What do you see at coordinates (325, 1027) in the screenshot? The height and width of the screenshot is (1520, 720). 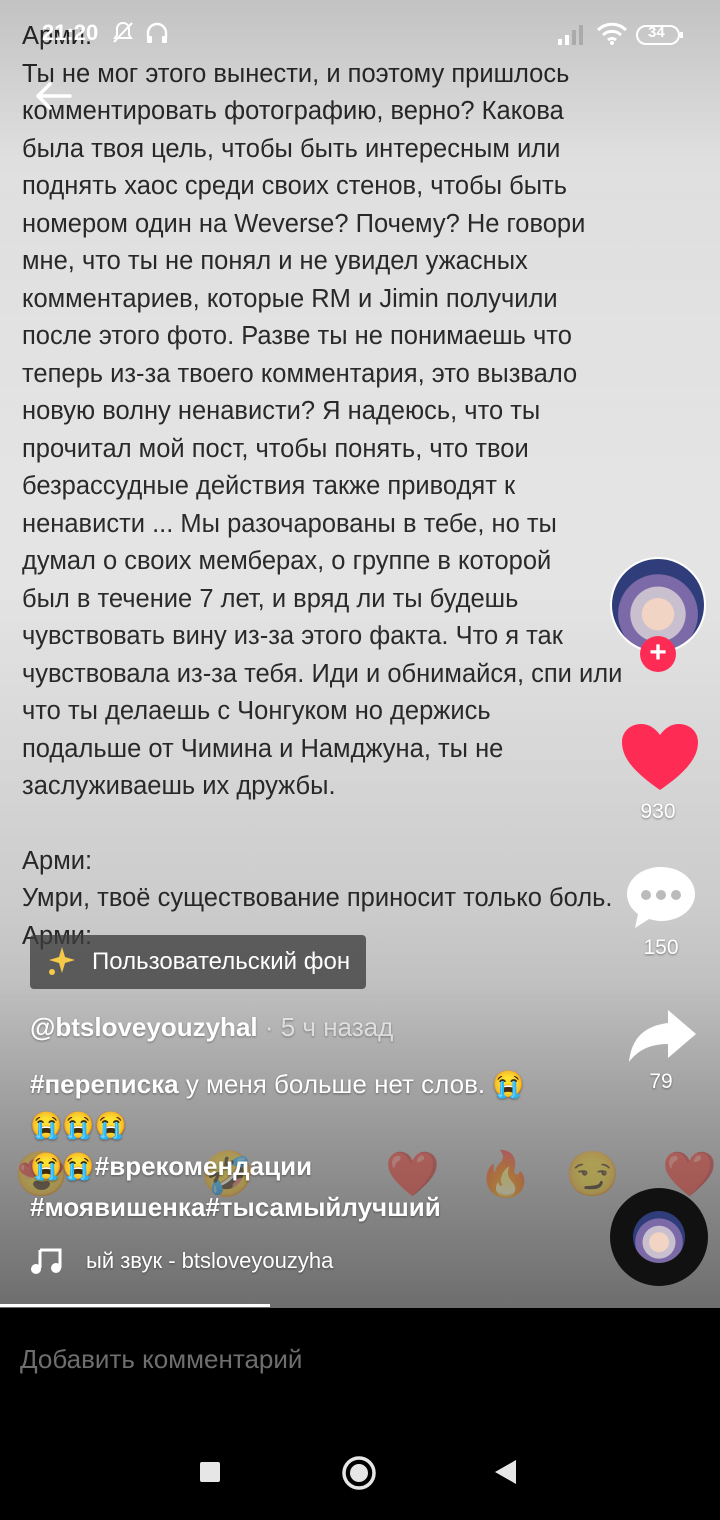 I see `post-time: · 5 ч назад` at bounding box center [325, 1027].